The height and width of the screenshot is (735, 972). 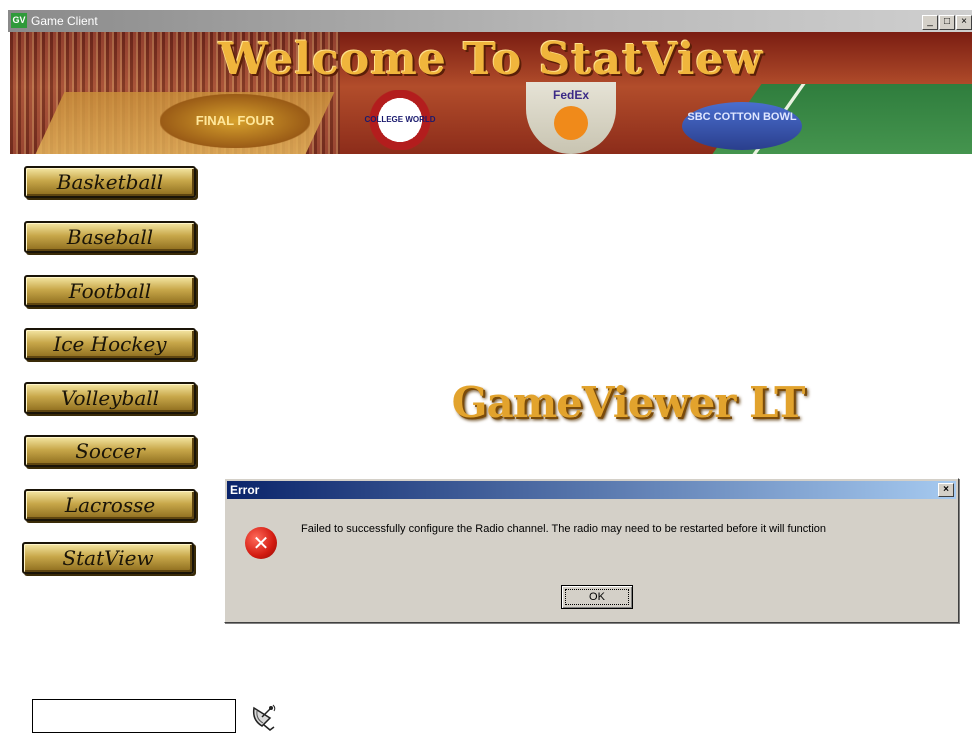 What do you see at coordinates (110, 451) in the screenshot?
I see `nav-button-soccer: Soccer` at bounding box center [110, 451].